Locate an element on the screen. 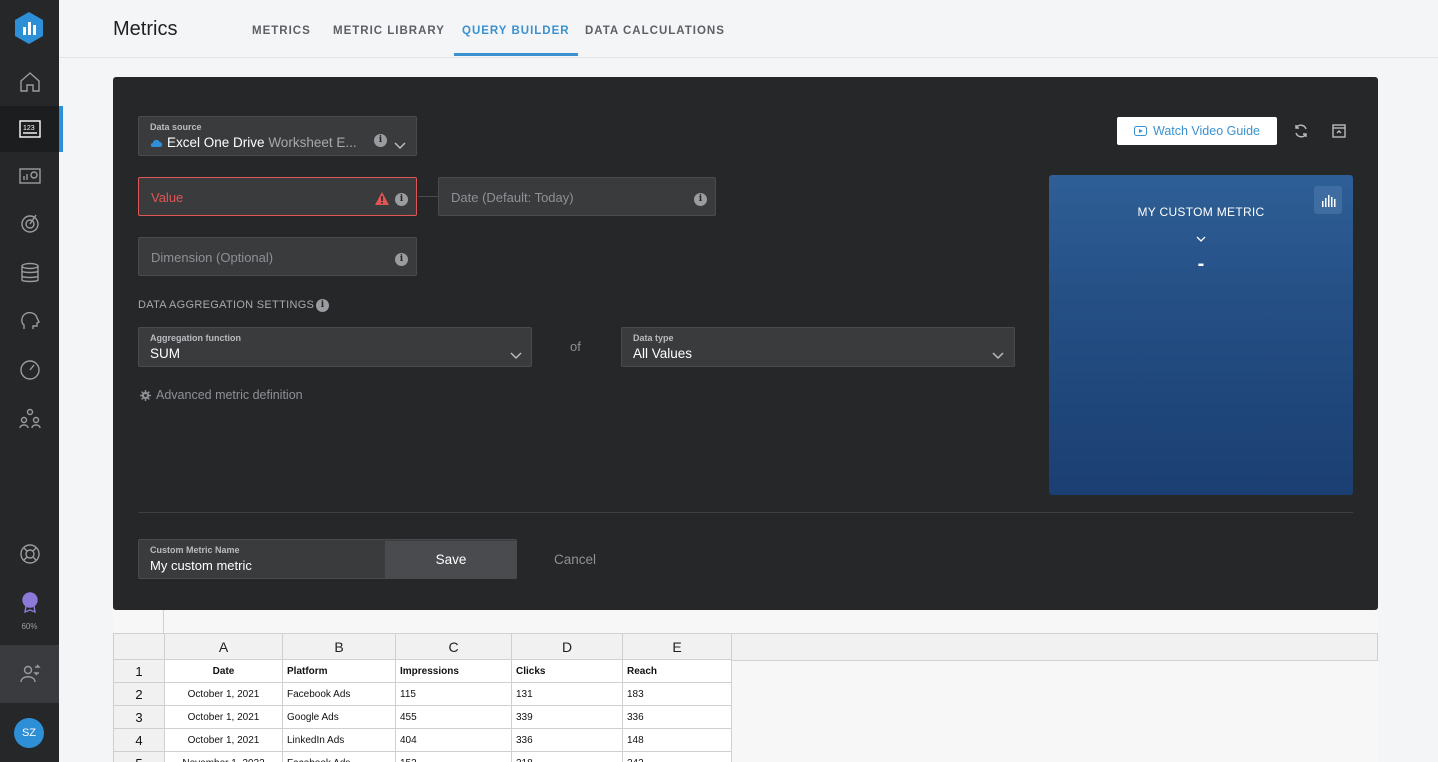 The width and height of the screenshot is (1438, 762). table-cell: 455 is located at coordinates (453, 717).